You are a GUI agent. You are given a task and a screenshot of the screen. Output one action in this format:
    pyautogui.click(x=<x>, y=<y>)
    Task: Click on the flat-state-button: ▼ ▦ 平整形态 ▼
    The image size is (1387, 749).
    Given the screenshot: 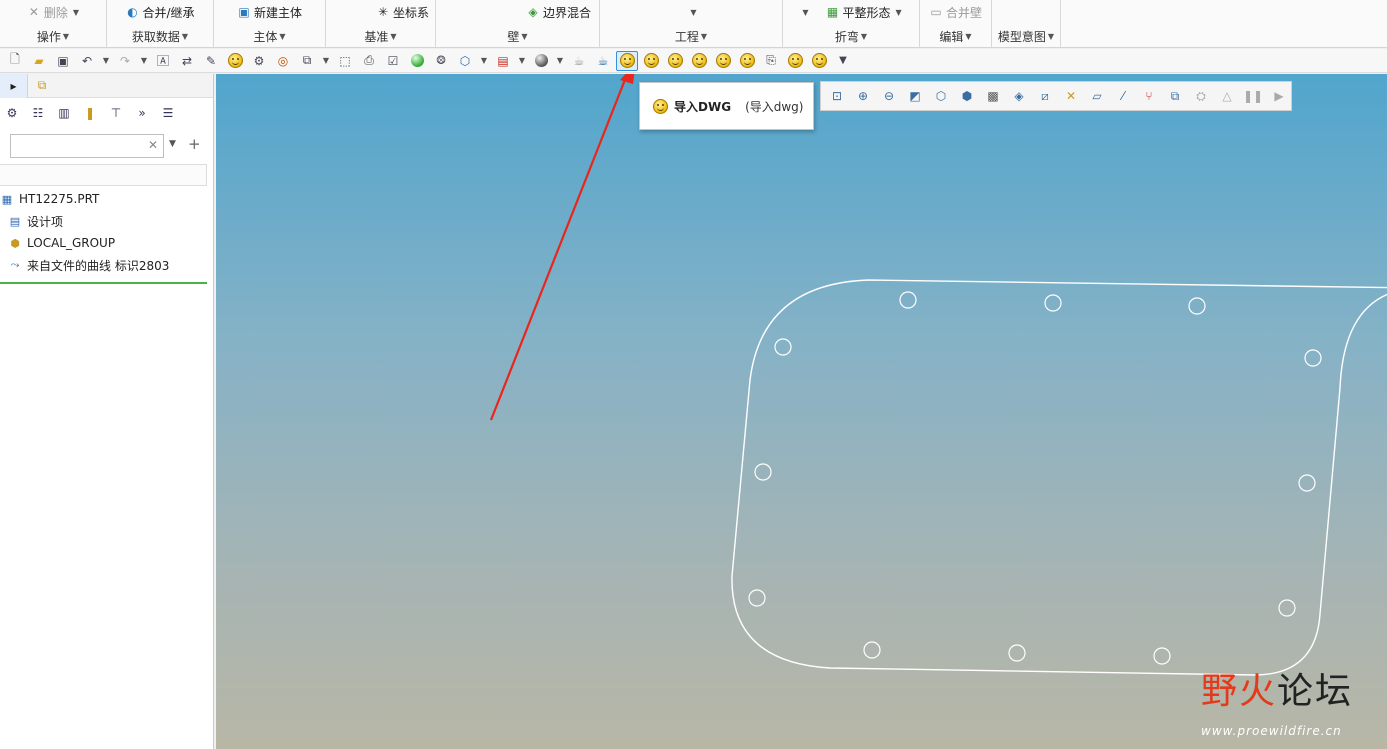 What is the action you would take?
    pyautogui.click(x=851, y=12)
    